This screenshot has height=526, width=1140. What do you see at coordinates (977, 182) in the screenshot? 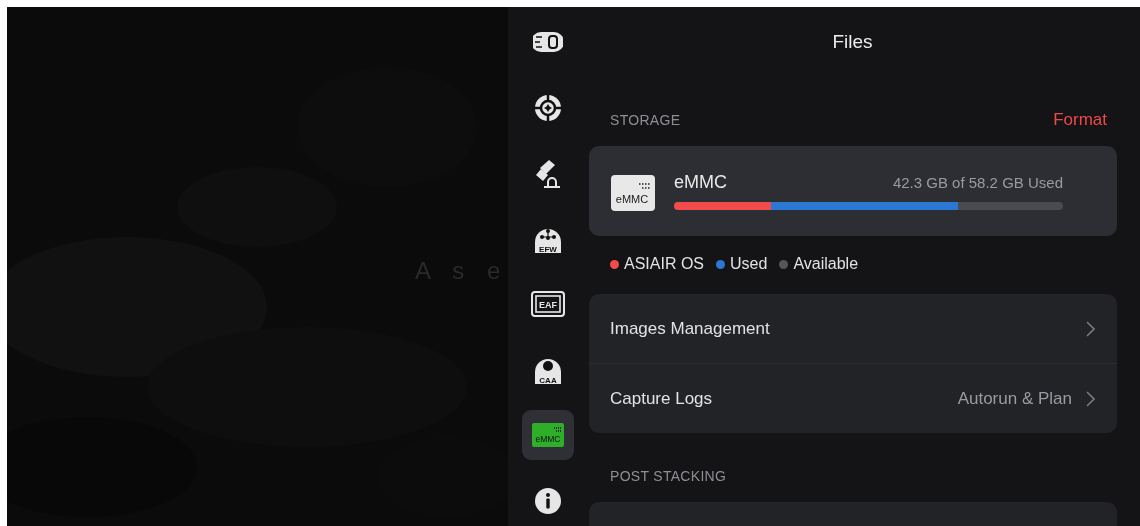
I see `usage-text: 42.3 GB of 58.2 GB Used` at bounding box center [977, 182].